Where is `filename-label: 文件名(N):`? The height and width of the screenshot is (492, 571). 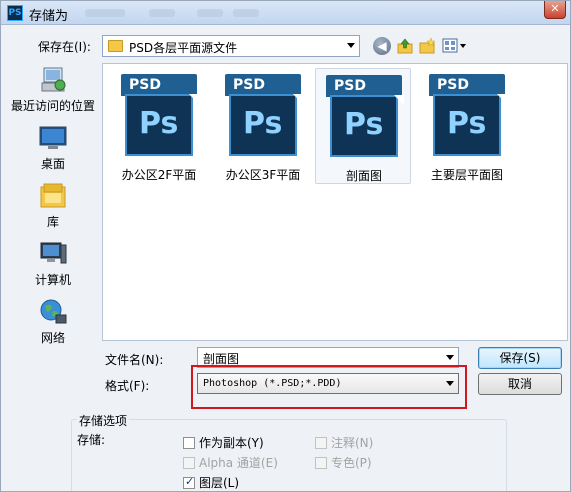 filename-label: 文件名(N): is located at coordinates (134, 360).